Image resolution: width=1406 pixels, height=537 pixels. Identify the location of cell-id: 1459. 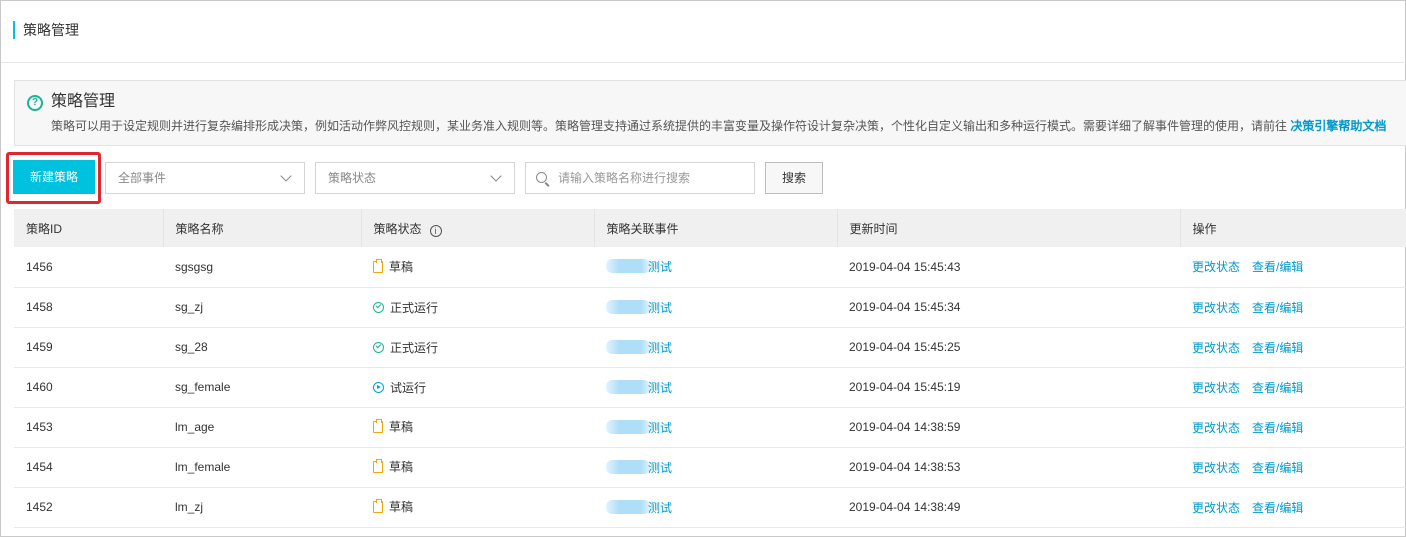
(39, 347).